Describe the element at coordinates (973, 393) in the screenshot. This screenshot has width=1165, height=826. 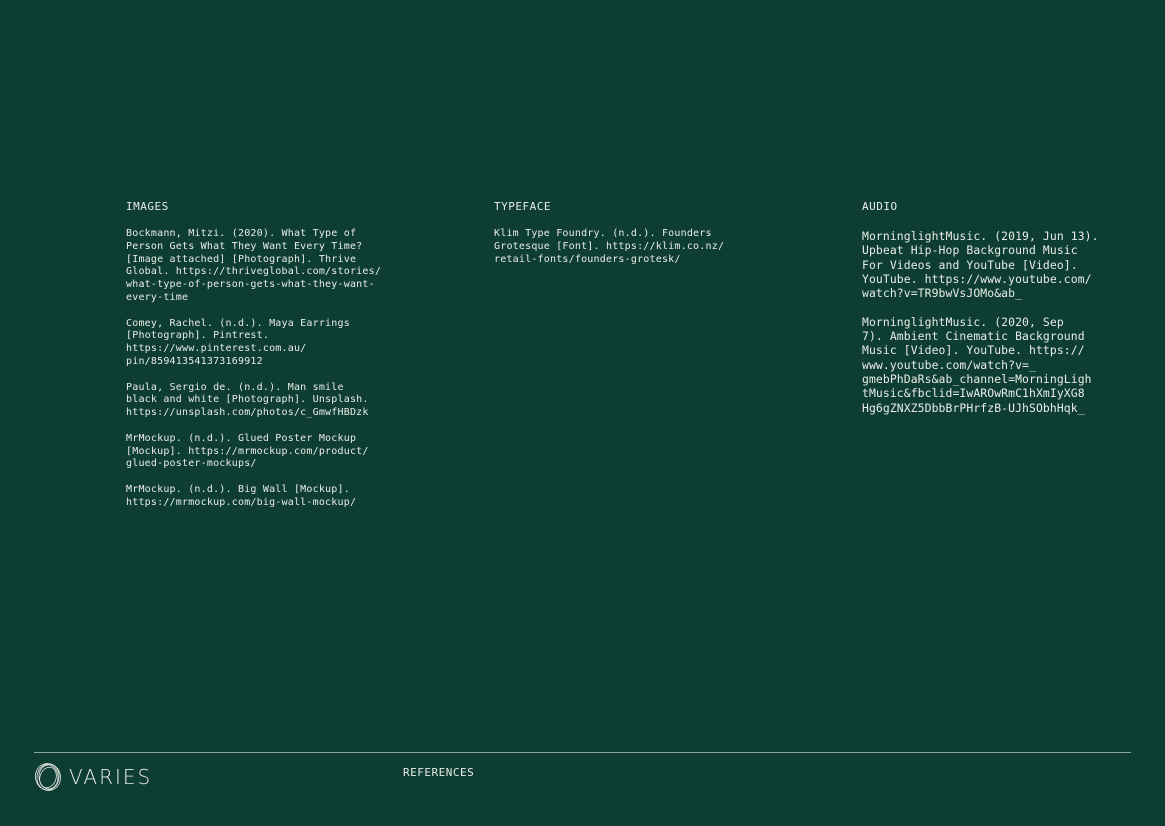
I see `reference-line: tMusic&fbclid=IwAROwRmC1hXmIyXG8` at that location.